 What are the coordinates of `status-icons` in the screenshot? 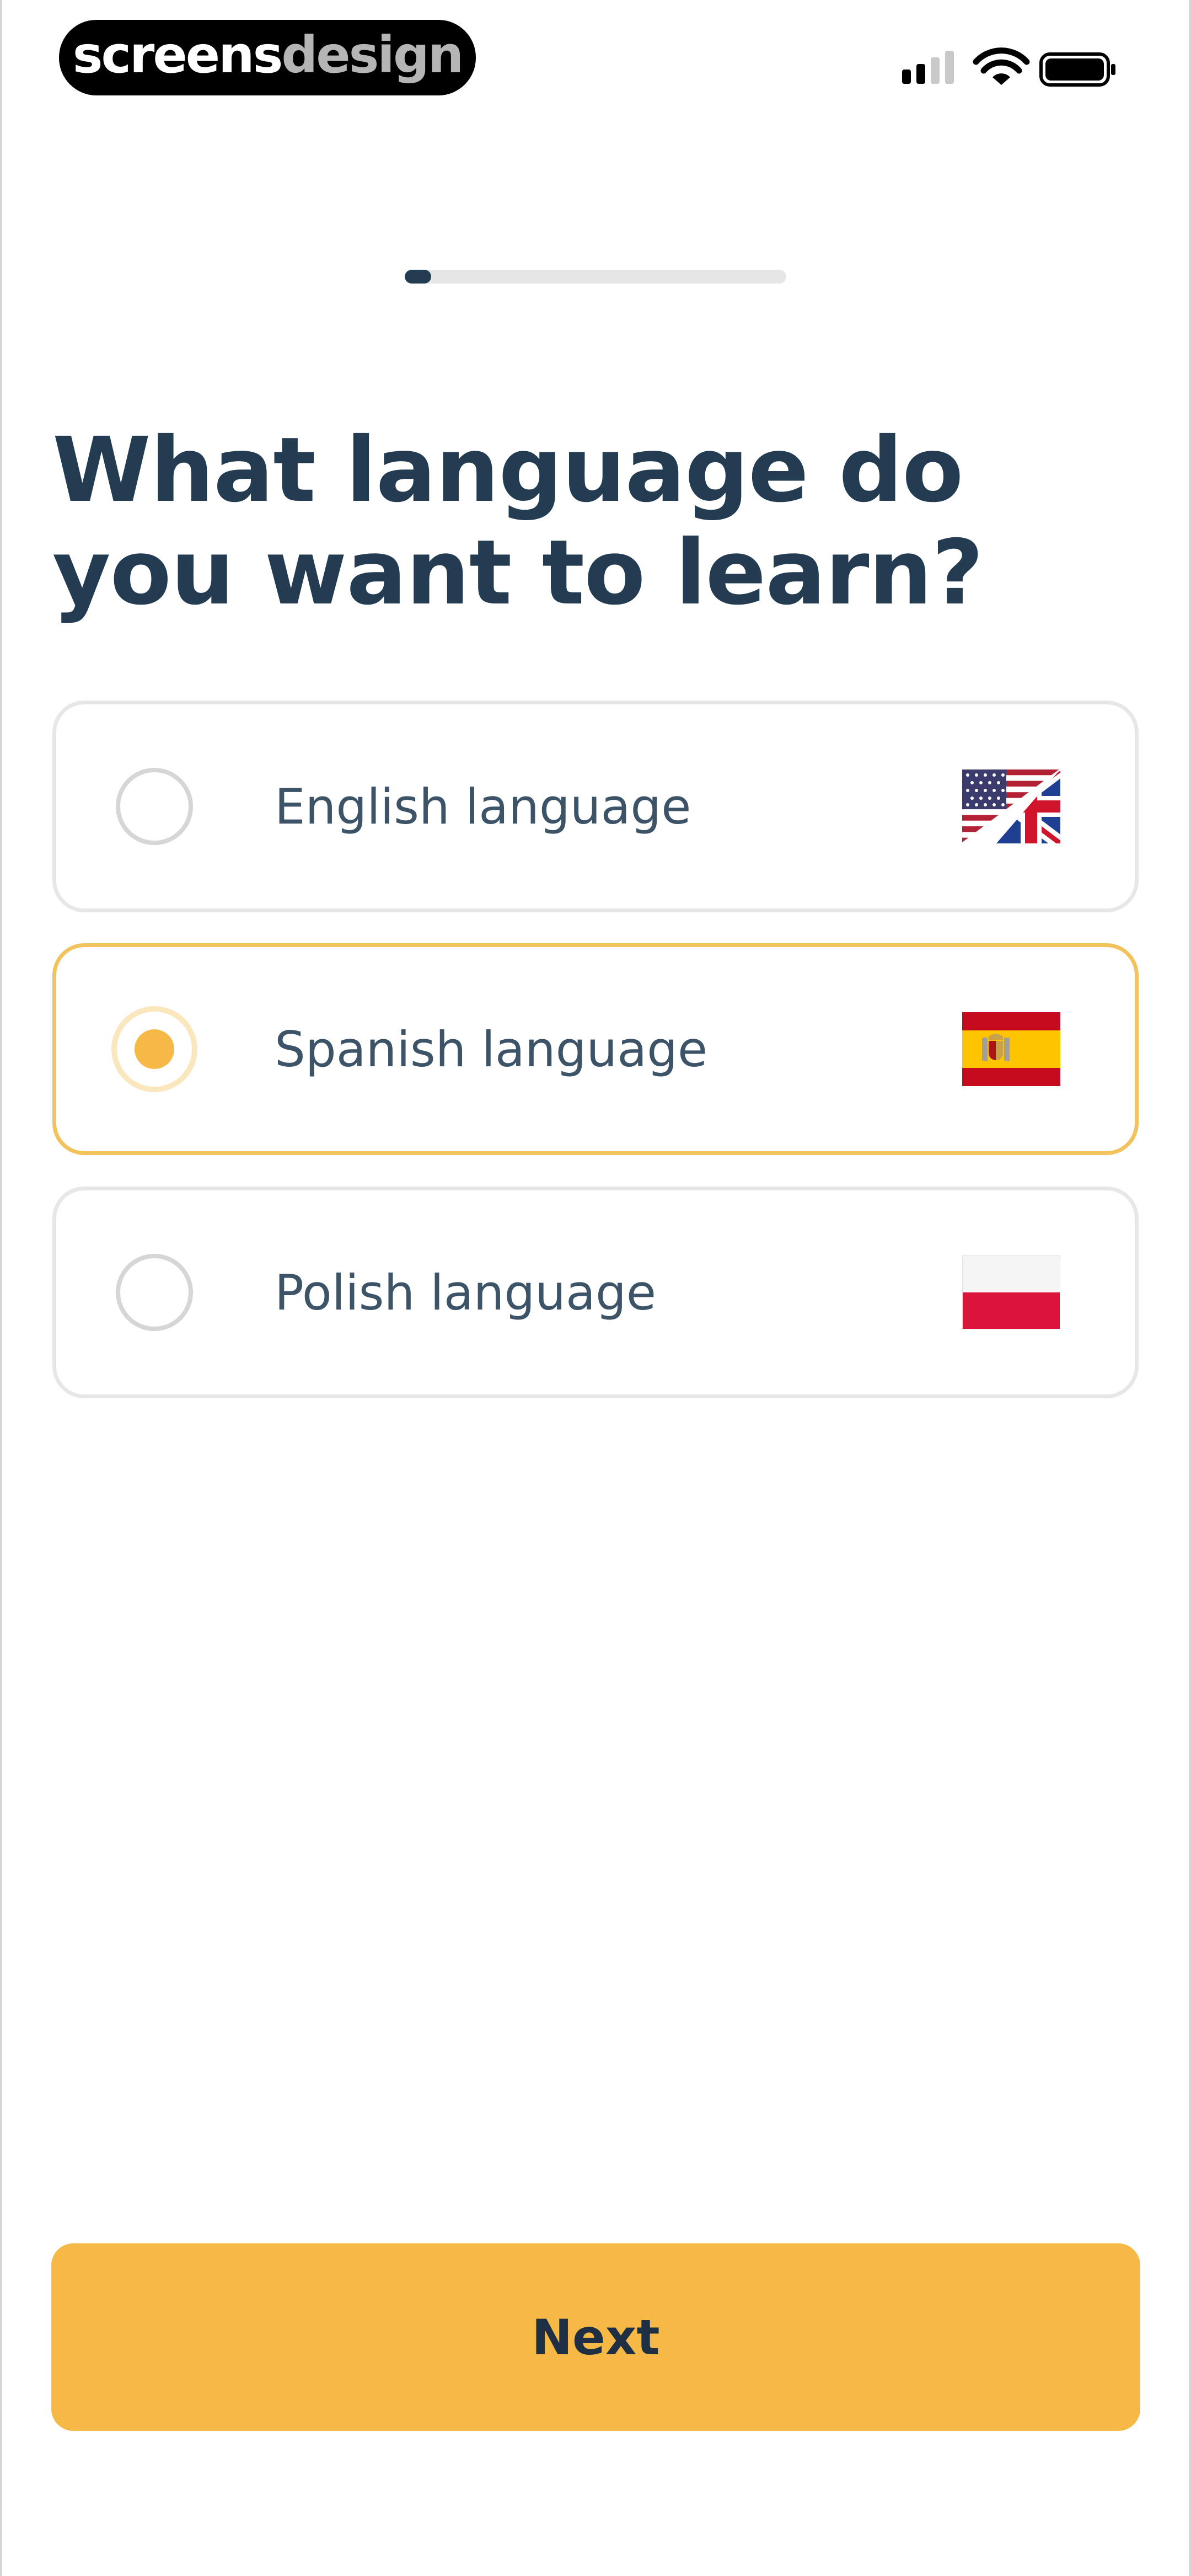 It's located at (1008, 67).